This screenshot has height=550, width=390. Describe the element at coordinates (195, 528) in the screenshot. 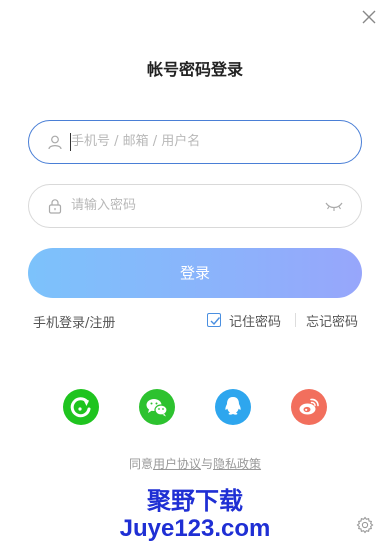

I see `watermark-line2: Juye123.com` at that location.